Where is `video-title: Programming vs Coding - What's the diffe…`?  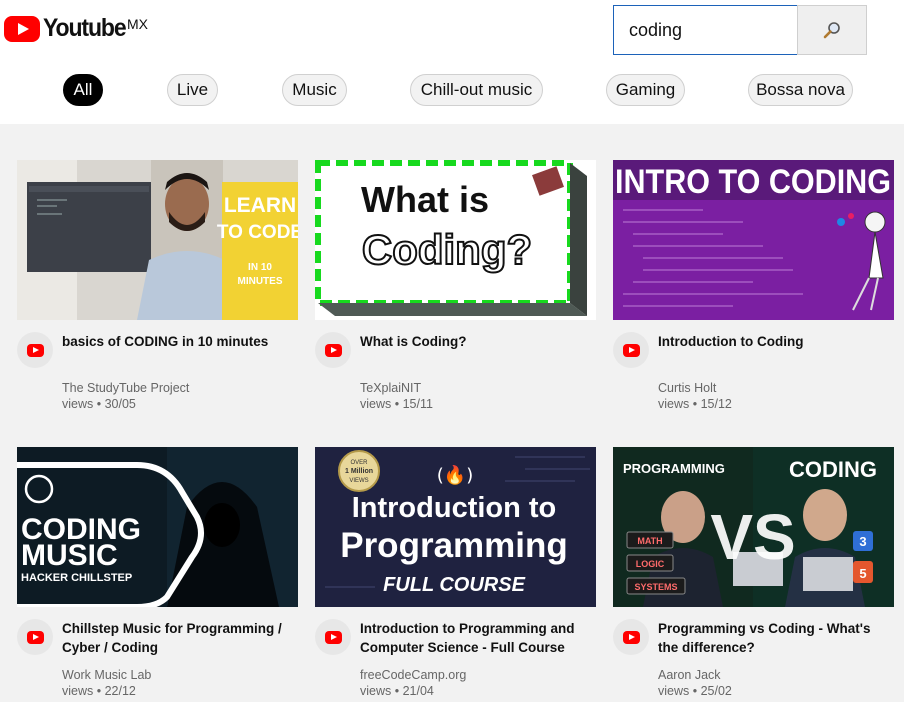 video-title: Programming vs Coding - What's the diffe… is located at coordinates (774, 638).